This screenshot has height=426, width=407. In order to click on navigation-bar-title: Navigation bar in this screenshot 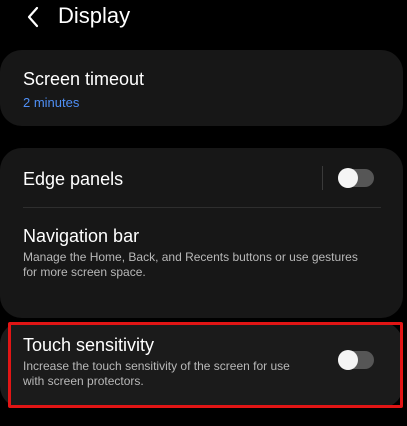, I will do `click(81, 236)`.